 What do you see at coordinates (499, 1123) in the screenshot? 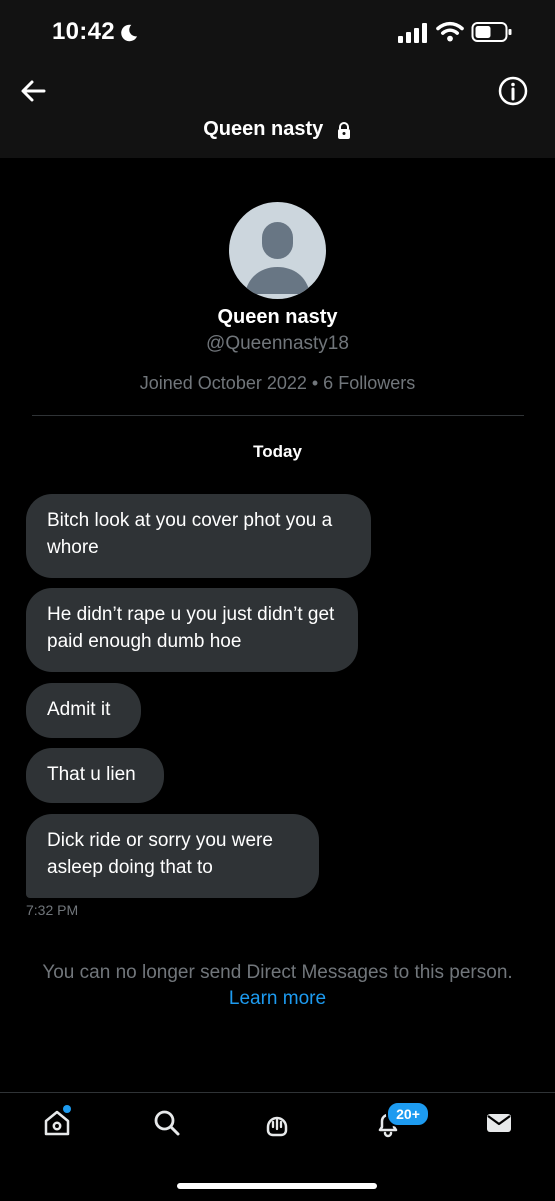
I see `messages-icon` at bounding box center [499, 1123].